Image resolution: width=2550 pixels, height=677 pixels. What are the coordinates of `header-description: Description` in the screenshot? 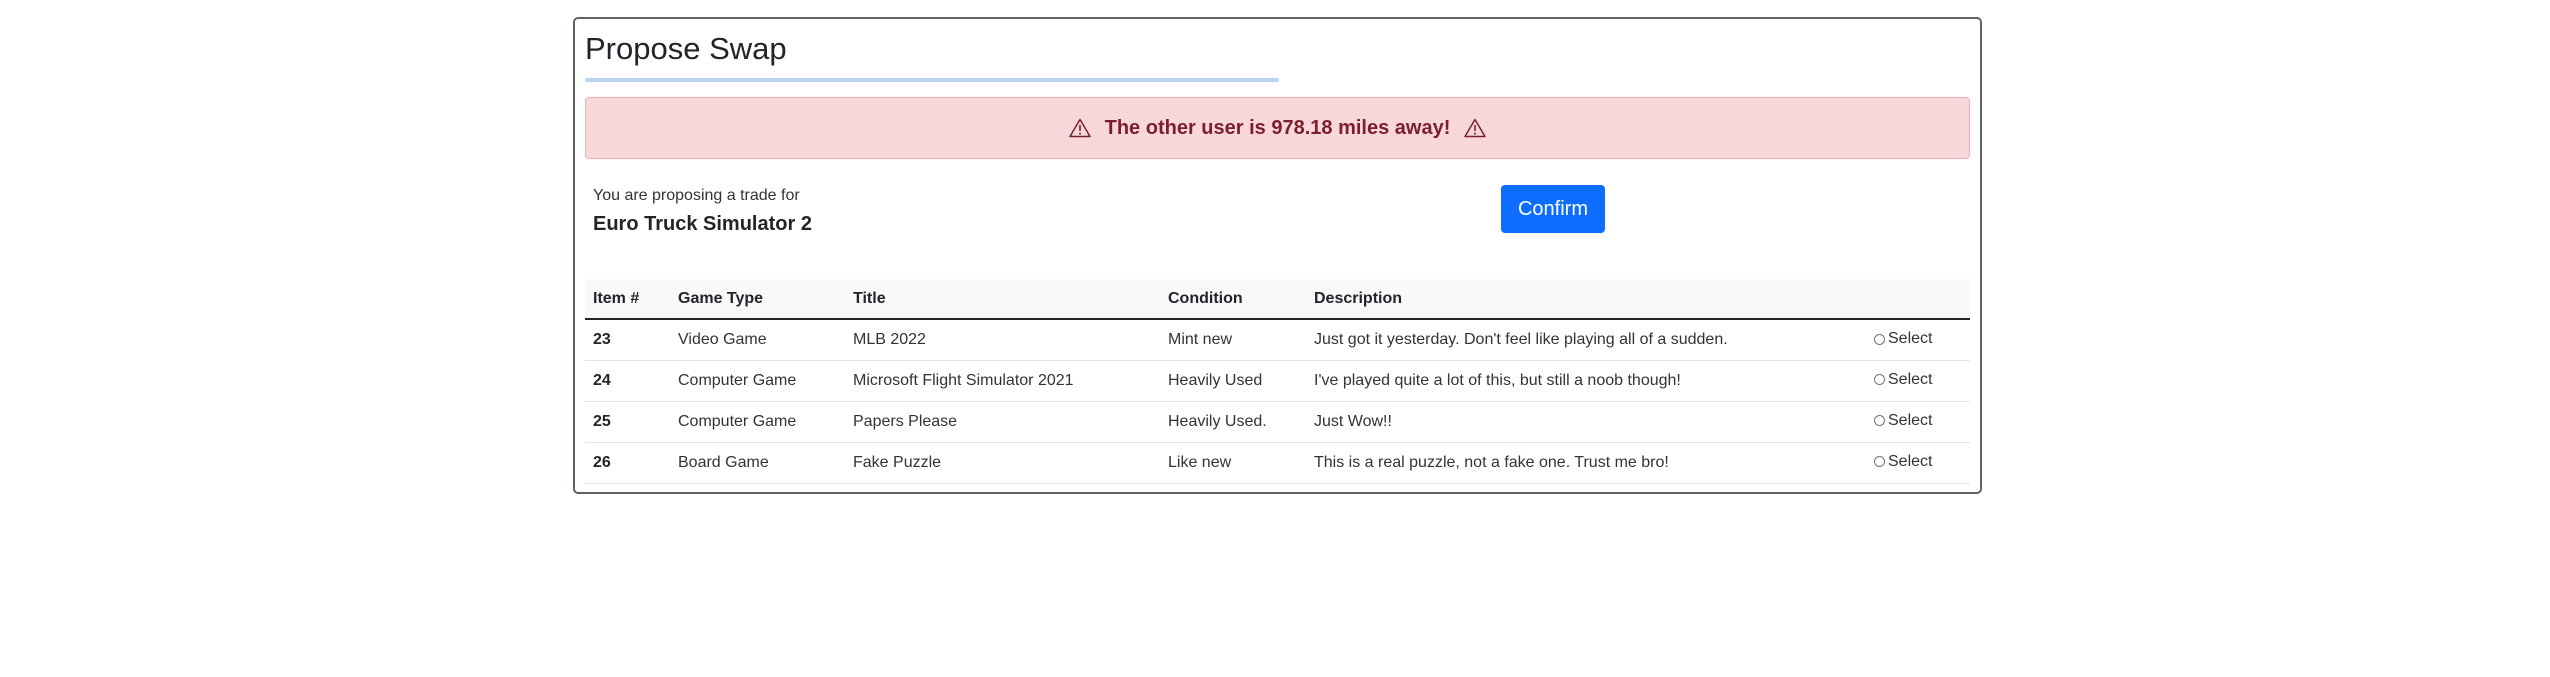 It's located at (1586, 299).